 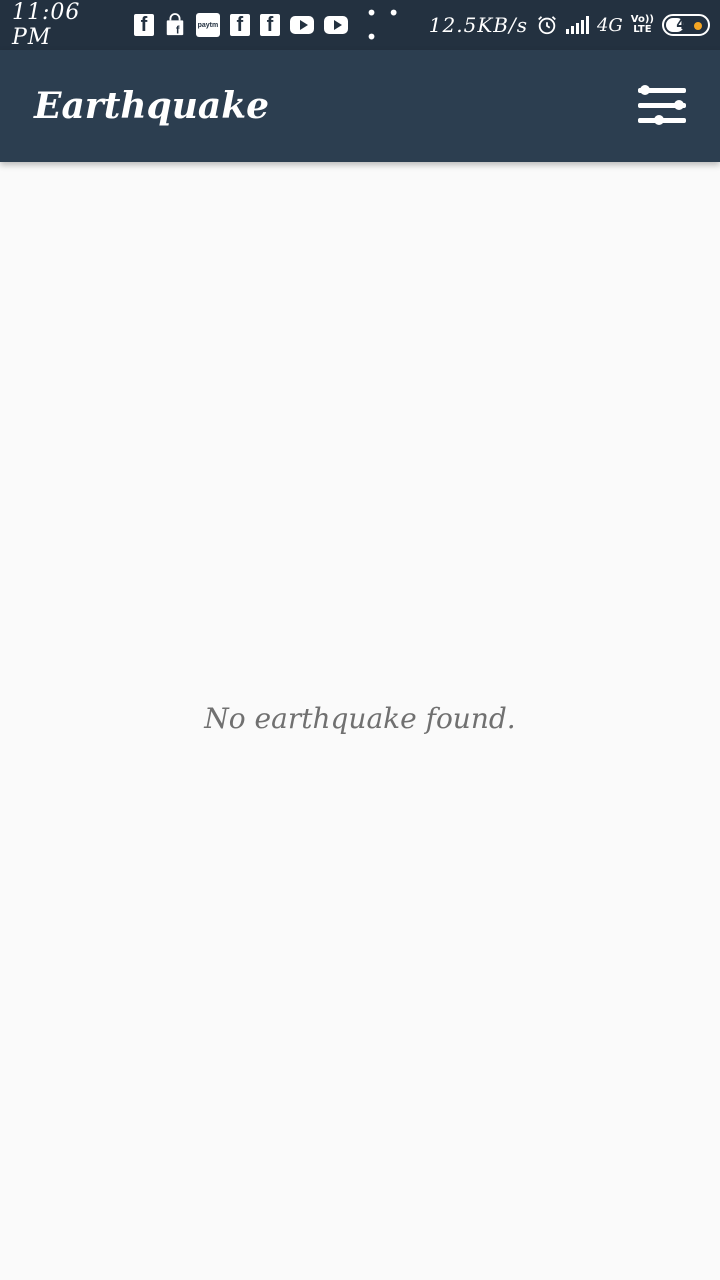 What do you see at coordinates (46, 25) in the screenshot?
I see `status-time: 11:06 PM` at bounding box center [46, 25].